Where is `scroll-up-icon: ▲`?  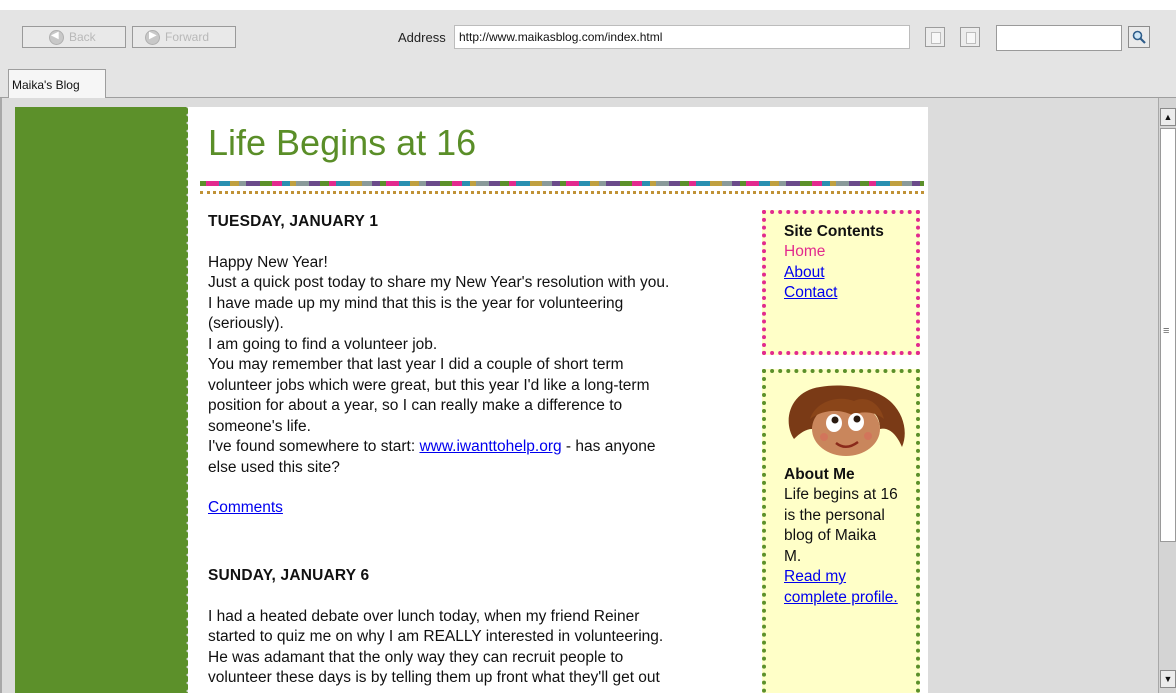
scroll-up-icon: ▲ is located at coordinates (1168, 117).